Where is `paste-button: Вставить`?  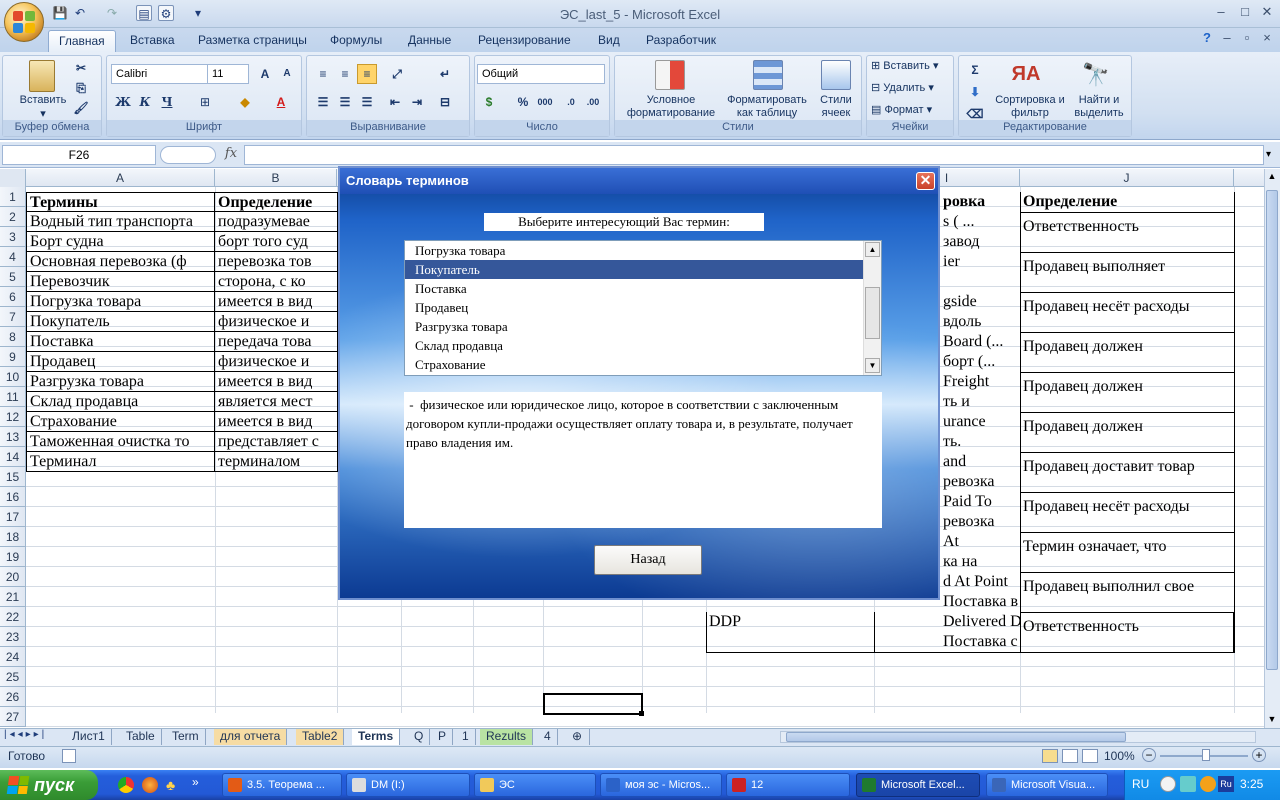
paste-button: Вставить is located at coordinates (43, 100).